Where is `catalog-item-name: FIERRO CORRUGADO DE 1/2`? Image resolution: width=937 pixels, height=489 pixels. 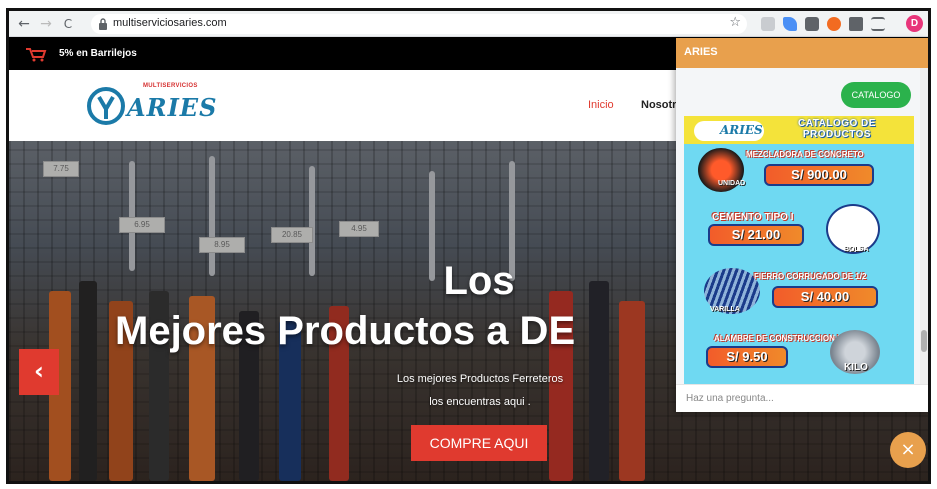
catalog-item-name: FIERRO CORRUGADO DE 1/2 is located at coordinates (810, 276).